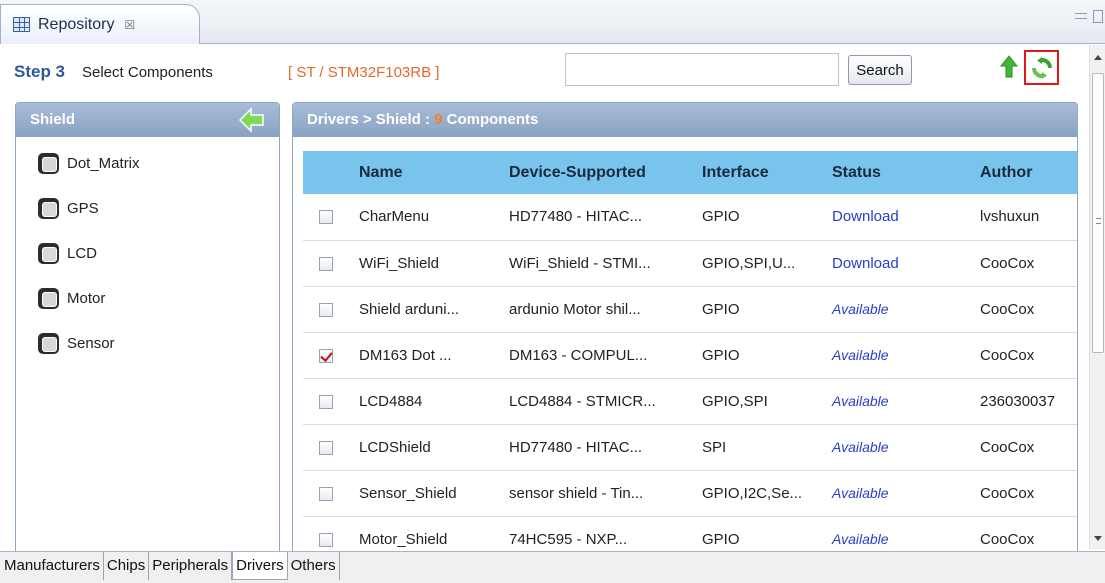 Image resolution: width=1105 pixels, height=583 pixels. Describe the element at coordinates (759, 172) in the screenshot. I see `header-interface: Interface` at that location.